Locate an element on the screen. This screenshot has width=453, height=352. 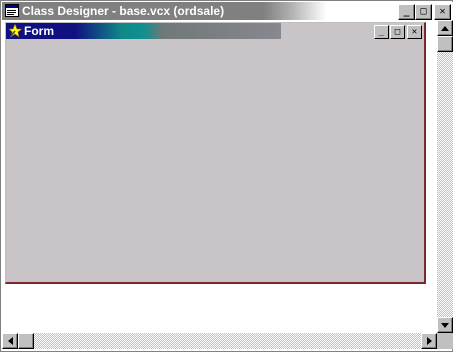
scroll-down-button is located at coordinates (445, 325).